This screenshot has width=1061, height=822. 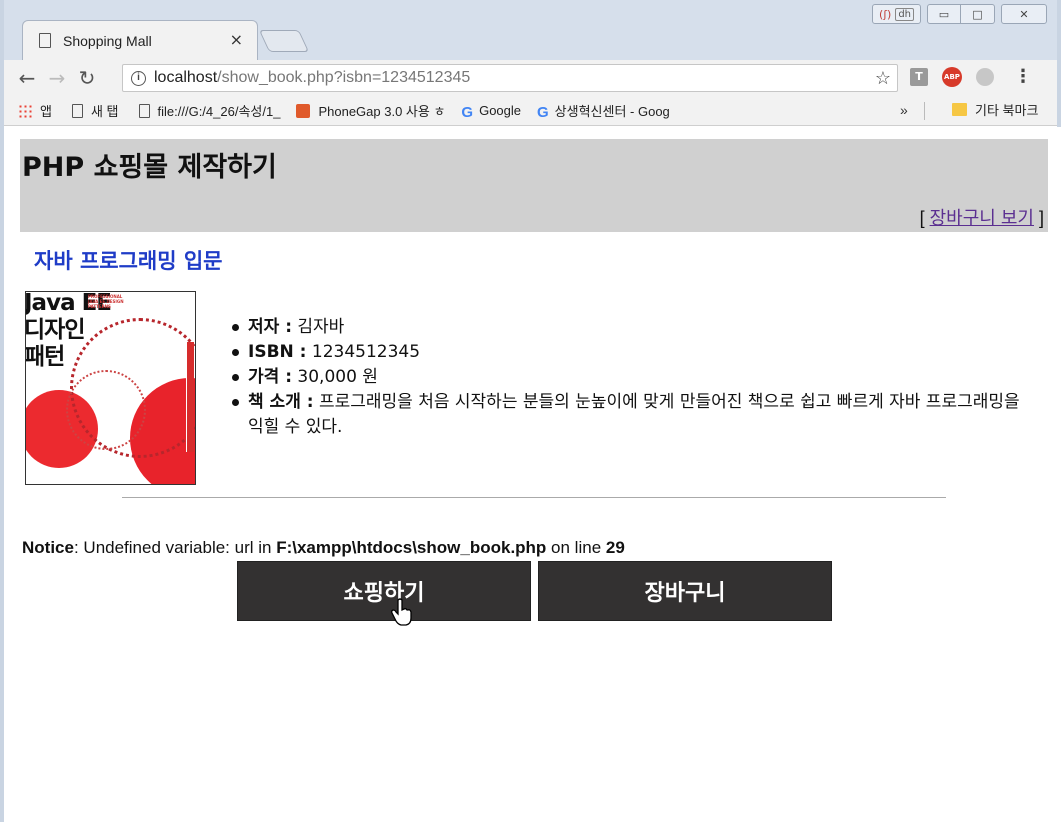 I want to click on url-path: /show_book.php?isbn=1234512345, so click(x=344, y=77).